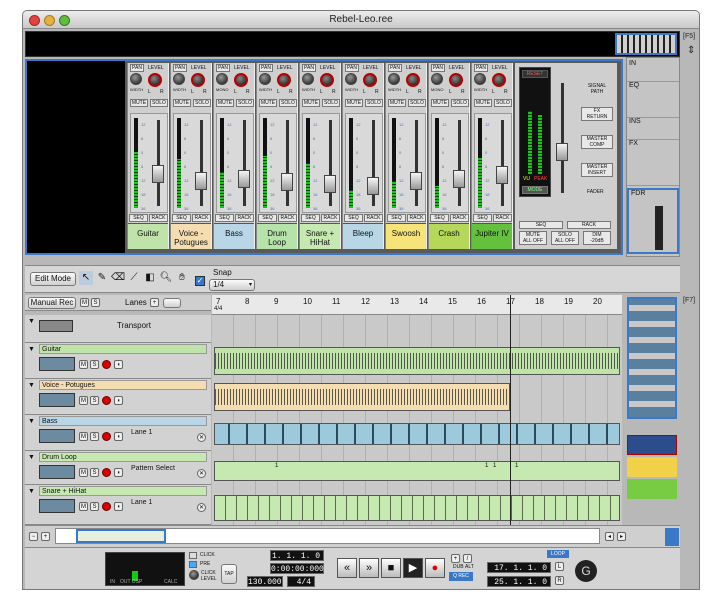  Describe the element at coordinates (672, 537) in the screenshot. I see `marker-tool-icon` at that location.